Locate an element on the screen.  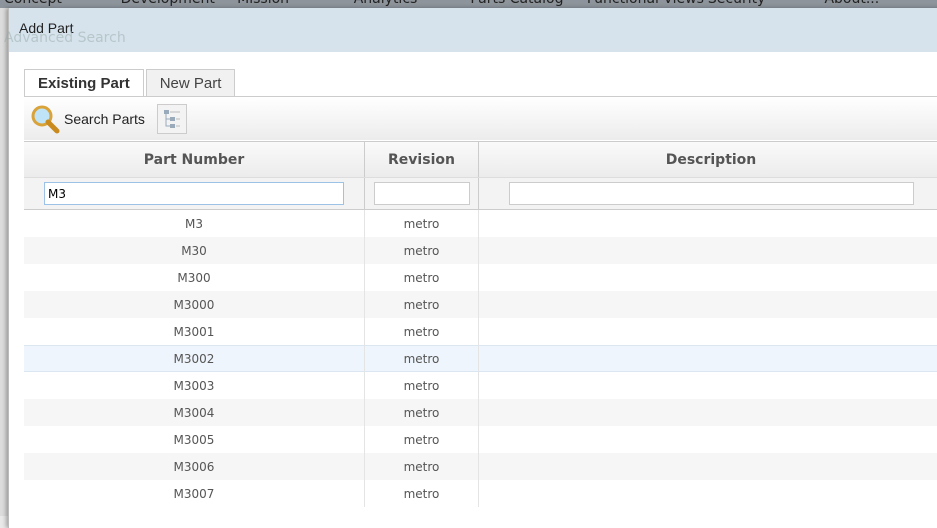
background-nav-item: Parts Catalog is located at coordinates (524, 4).